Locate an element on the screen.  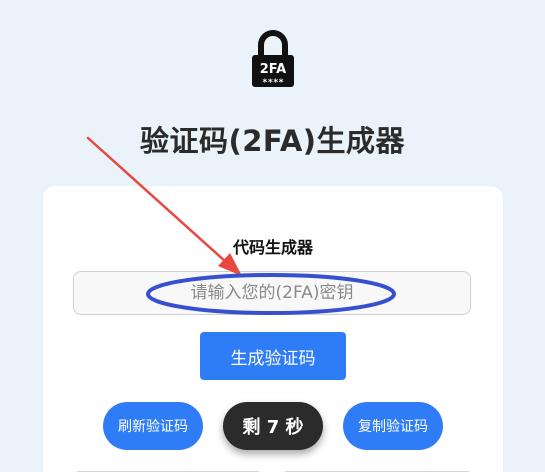
logo-badge-text: 2FA is located at coordinates (273, 69).